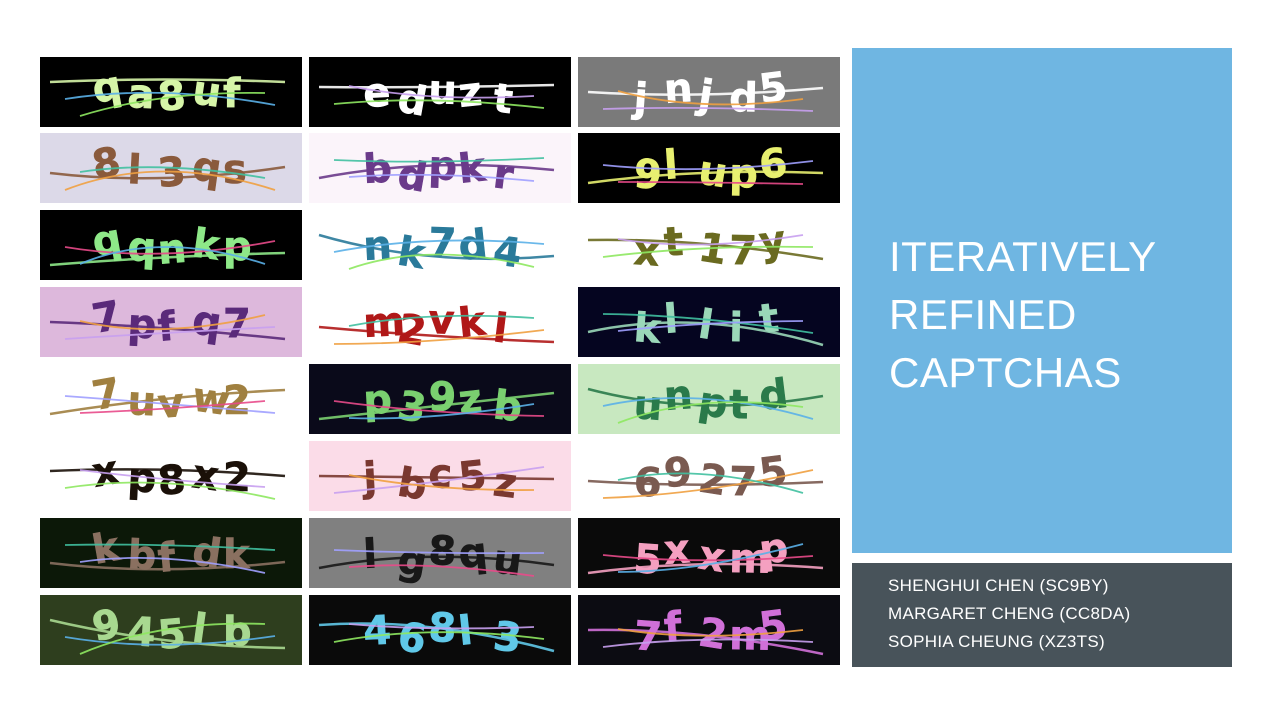 The width and height of the screenshot is (1280, 720). I want to click on captcha-image: qa8uf, so click(171, 92).